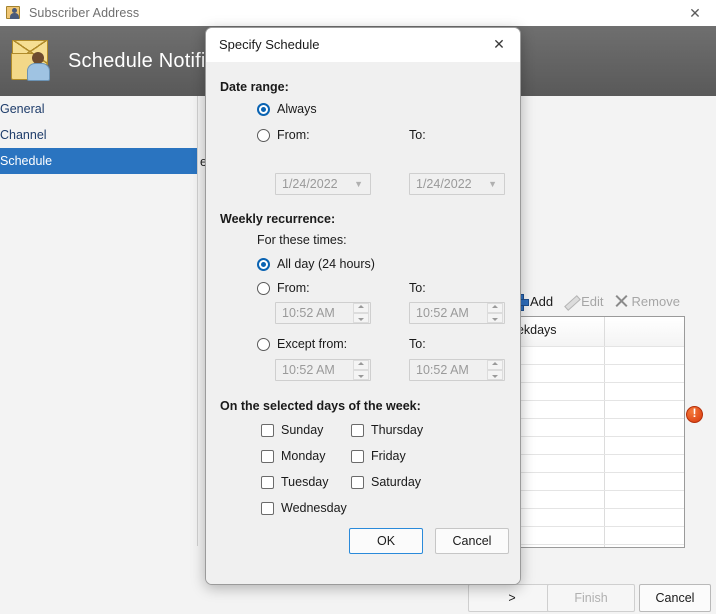  I want to click on dialog-footer: OK Cancel, so click(363, 549).